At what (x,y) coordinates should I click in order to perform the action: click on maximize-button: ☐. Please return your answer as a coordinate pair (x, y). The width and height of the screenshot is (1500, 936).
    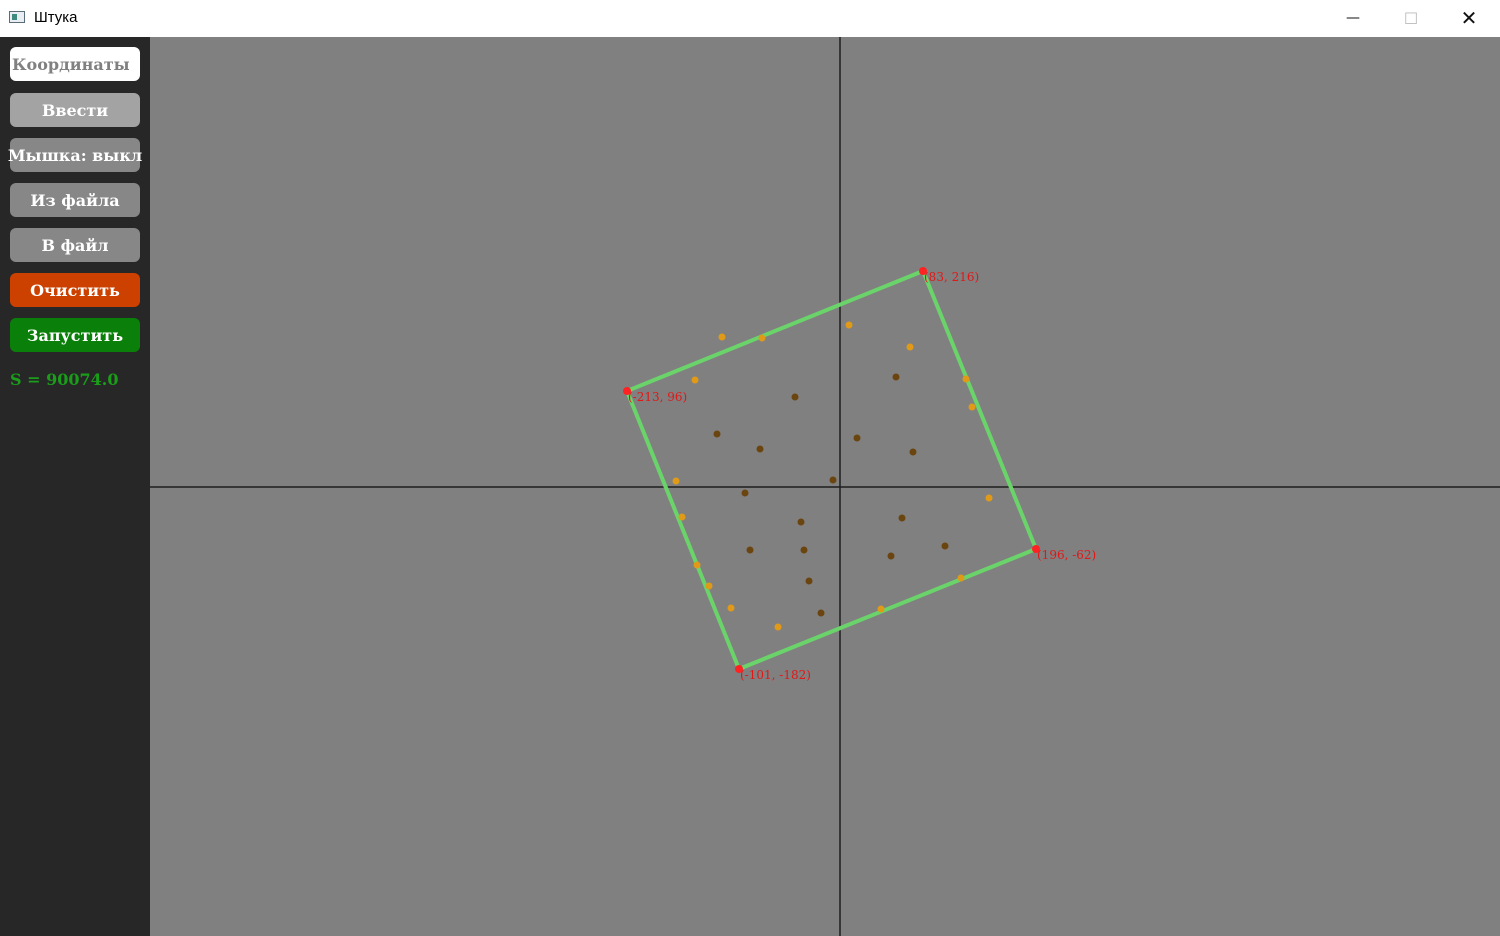
    Looking at the image, I should click on (1411, 18).